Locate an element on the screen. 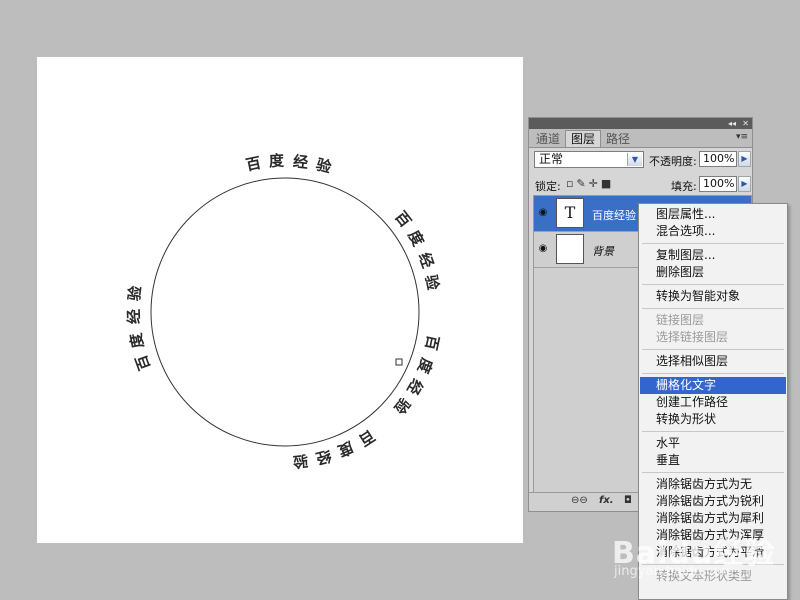 The width and height of the screenshot is (800, 600). panel-menu-icon: ▾≡ is located at coordinates (742, 137).